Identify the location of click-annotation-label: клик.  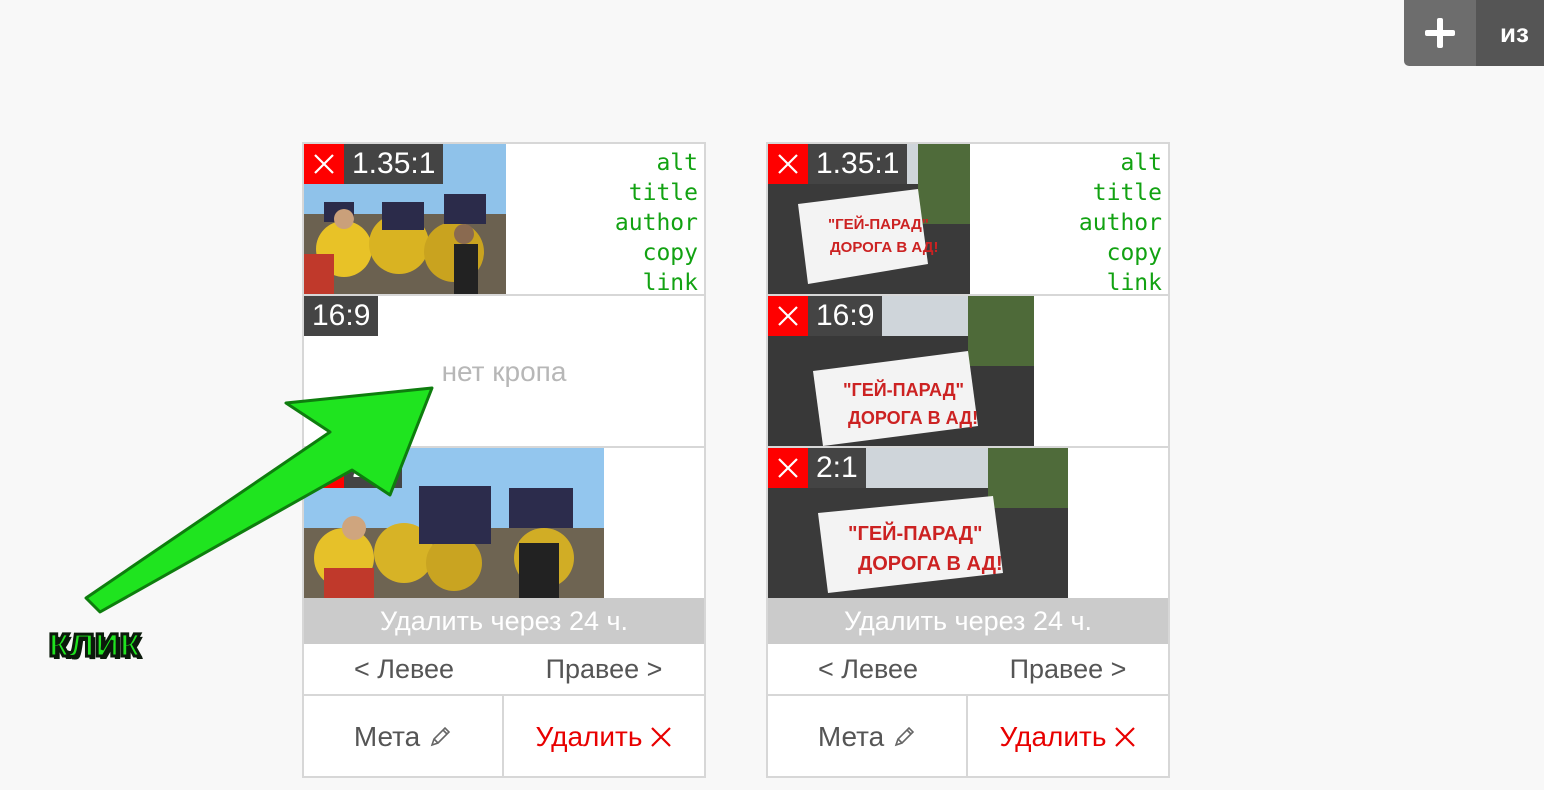
(93, 642).